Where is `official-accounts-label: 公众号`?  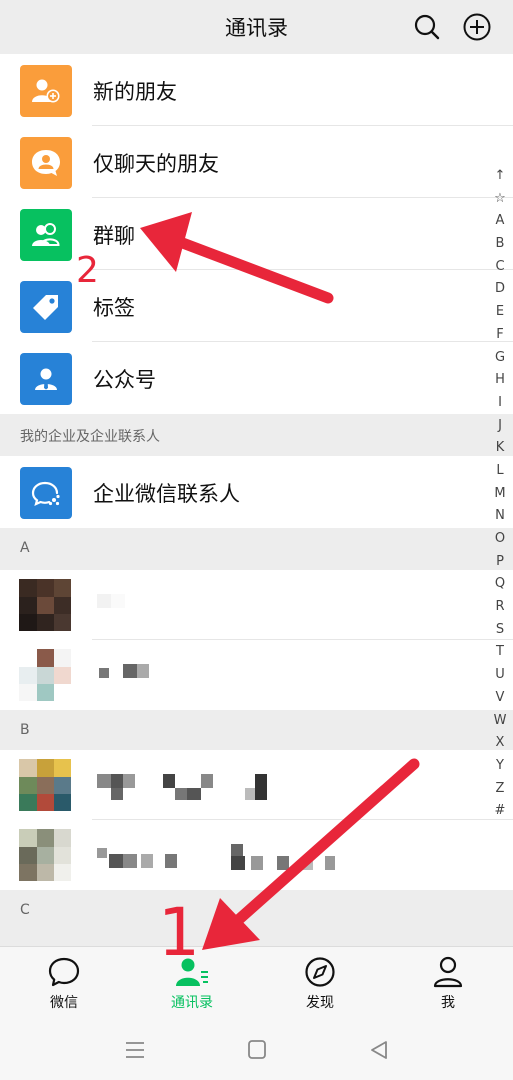 official-accounts-label: 公众号 is located at coordinates (124, 380).